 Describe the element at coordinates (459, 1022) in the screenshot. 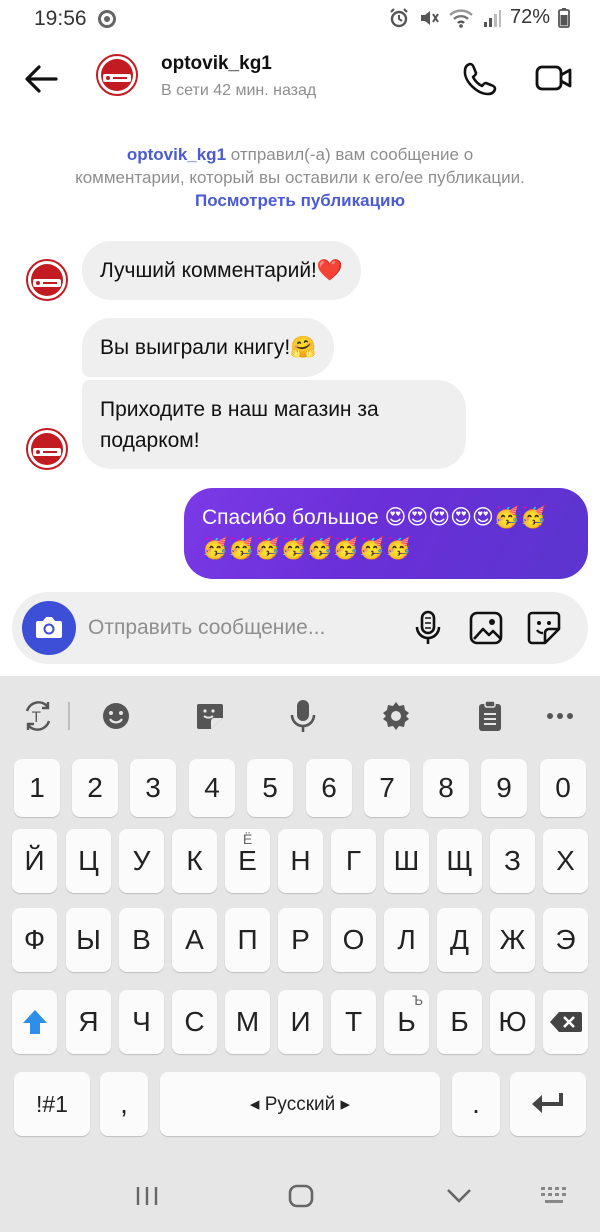

I see `key-letter: Б` at that location.